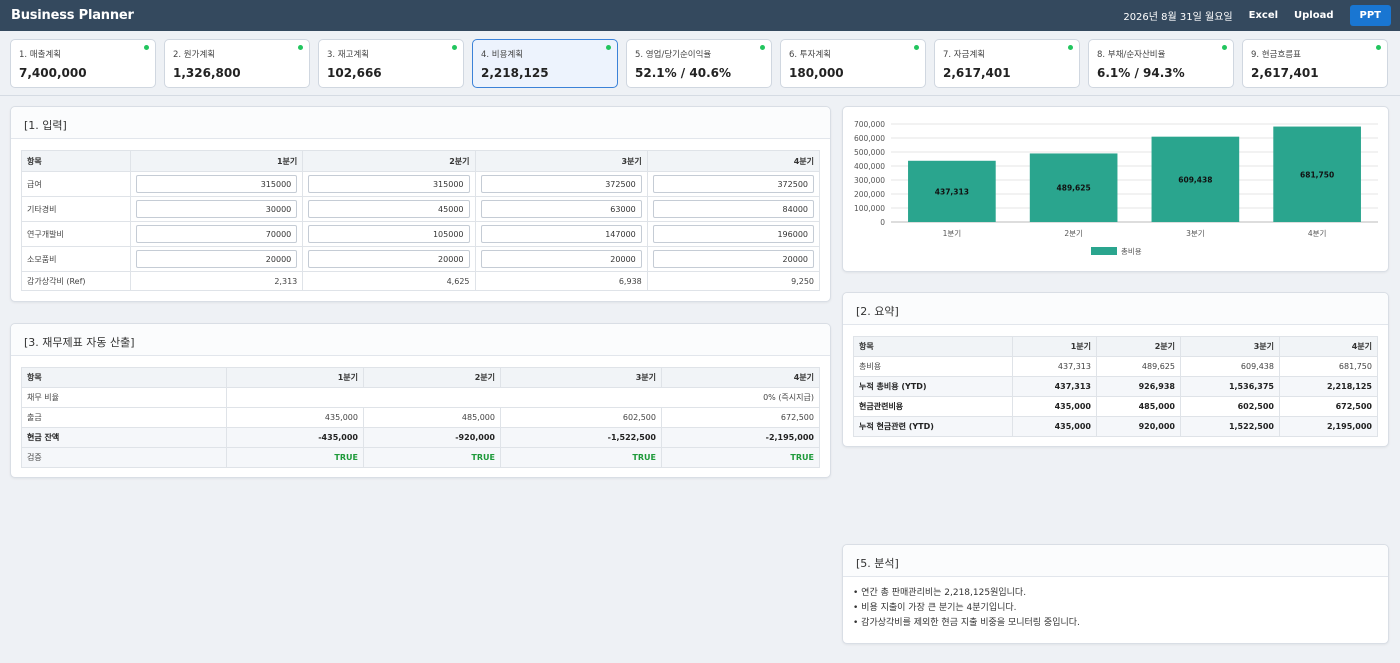 The height and width of the screenshot is (663, 1400). I want to click on y-tick-label: 500,000, so click(869, 152).